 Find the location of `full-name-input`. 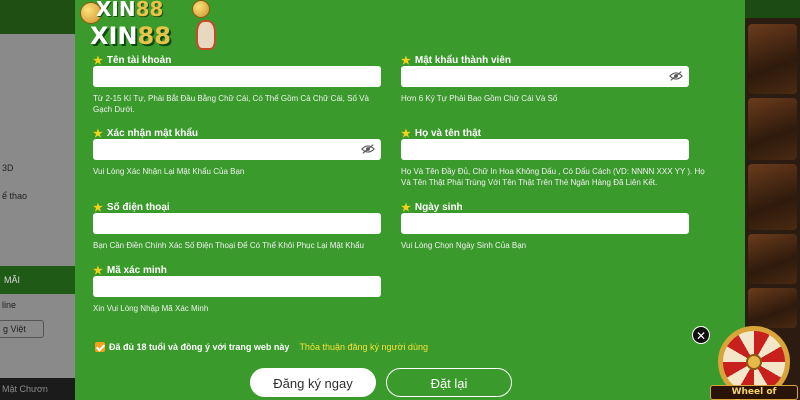

full-name-input is located at coordinates (545, 149).